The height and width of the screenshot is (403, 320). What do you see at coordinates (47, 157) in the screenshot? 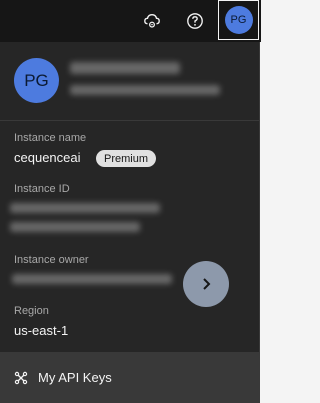
I see `instance-name-value: cequenceai` at bounding box center [47, 157].